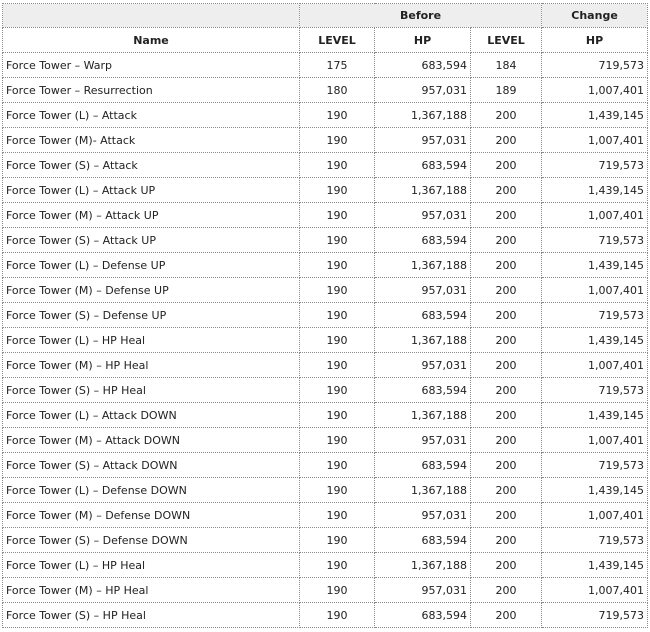 Image resolution: width=650 pixels, height=632 pixels. What do you see at coordinates (337, 40) in the screenshot?
I see `header-level-before: LEVEL` at bounding box center [337, 40].